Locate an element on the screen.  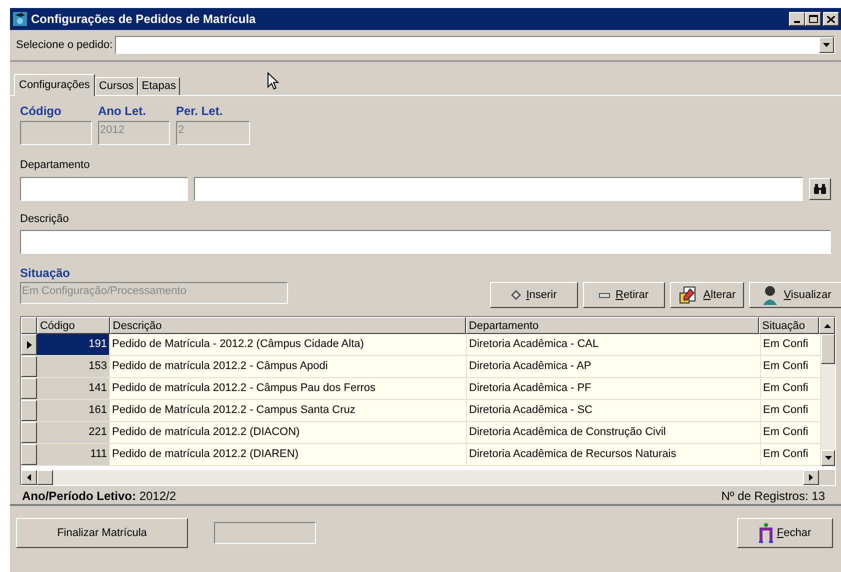
table-cell: Diretoria Acadêmica - AP is located at coordinates (614, 366).